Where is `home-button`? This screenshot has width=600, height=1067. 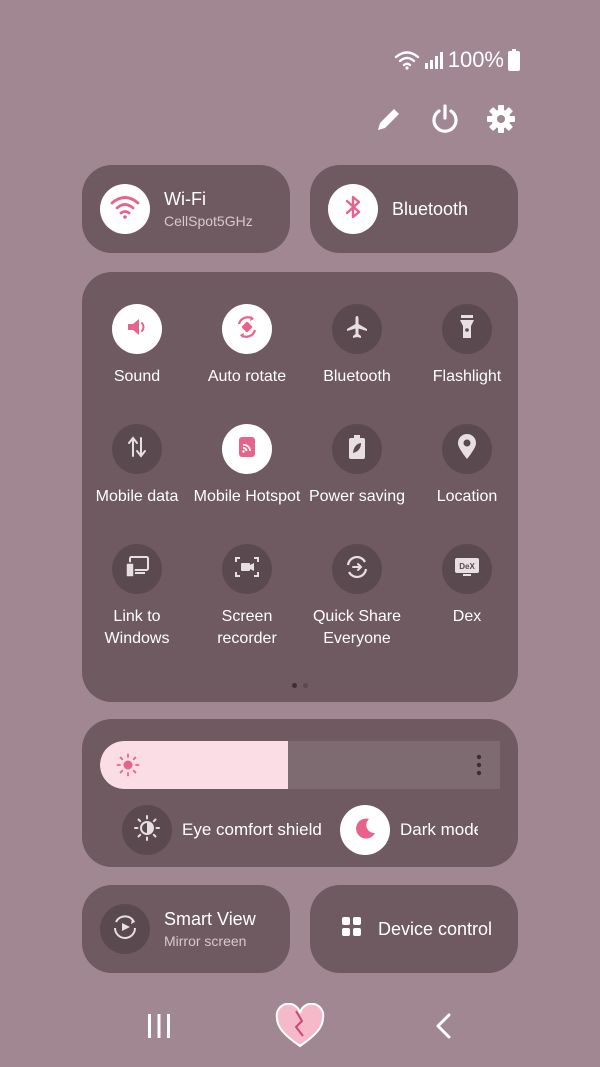
home-button is located at coordinates (300, 1028).